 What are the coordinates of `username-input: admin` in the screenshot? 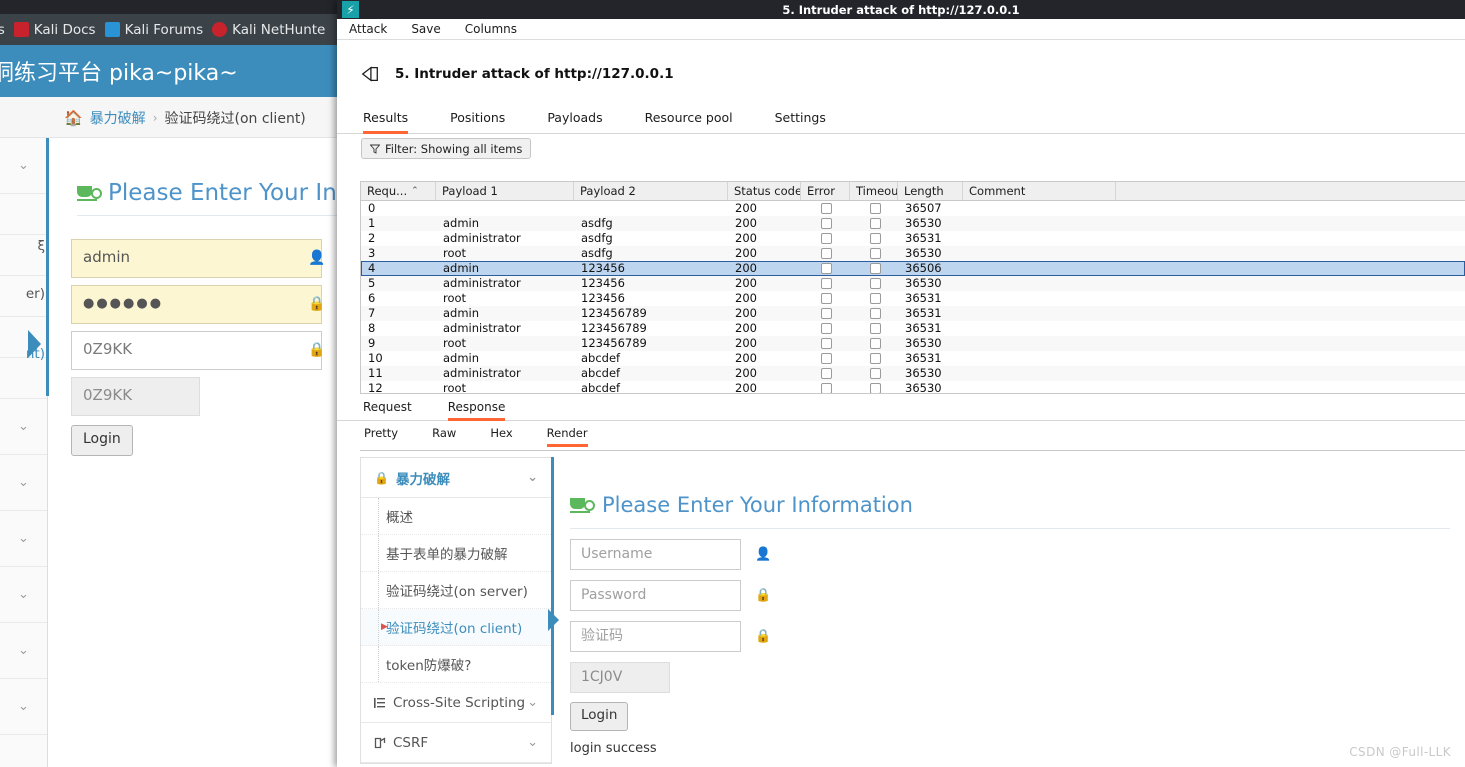 It's located at (196, 258).